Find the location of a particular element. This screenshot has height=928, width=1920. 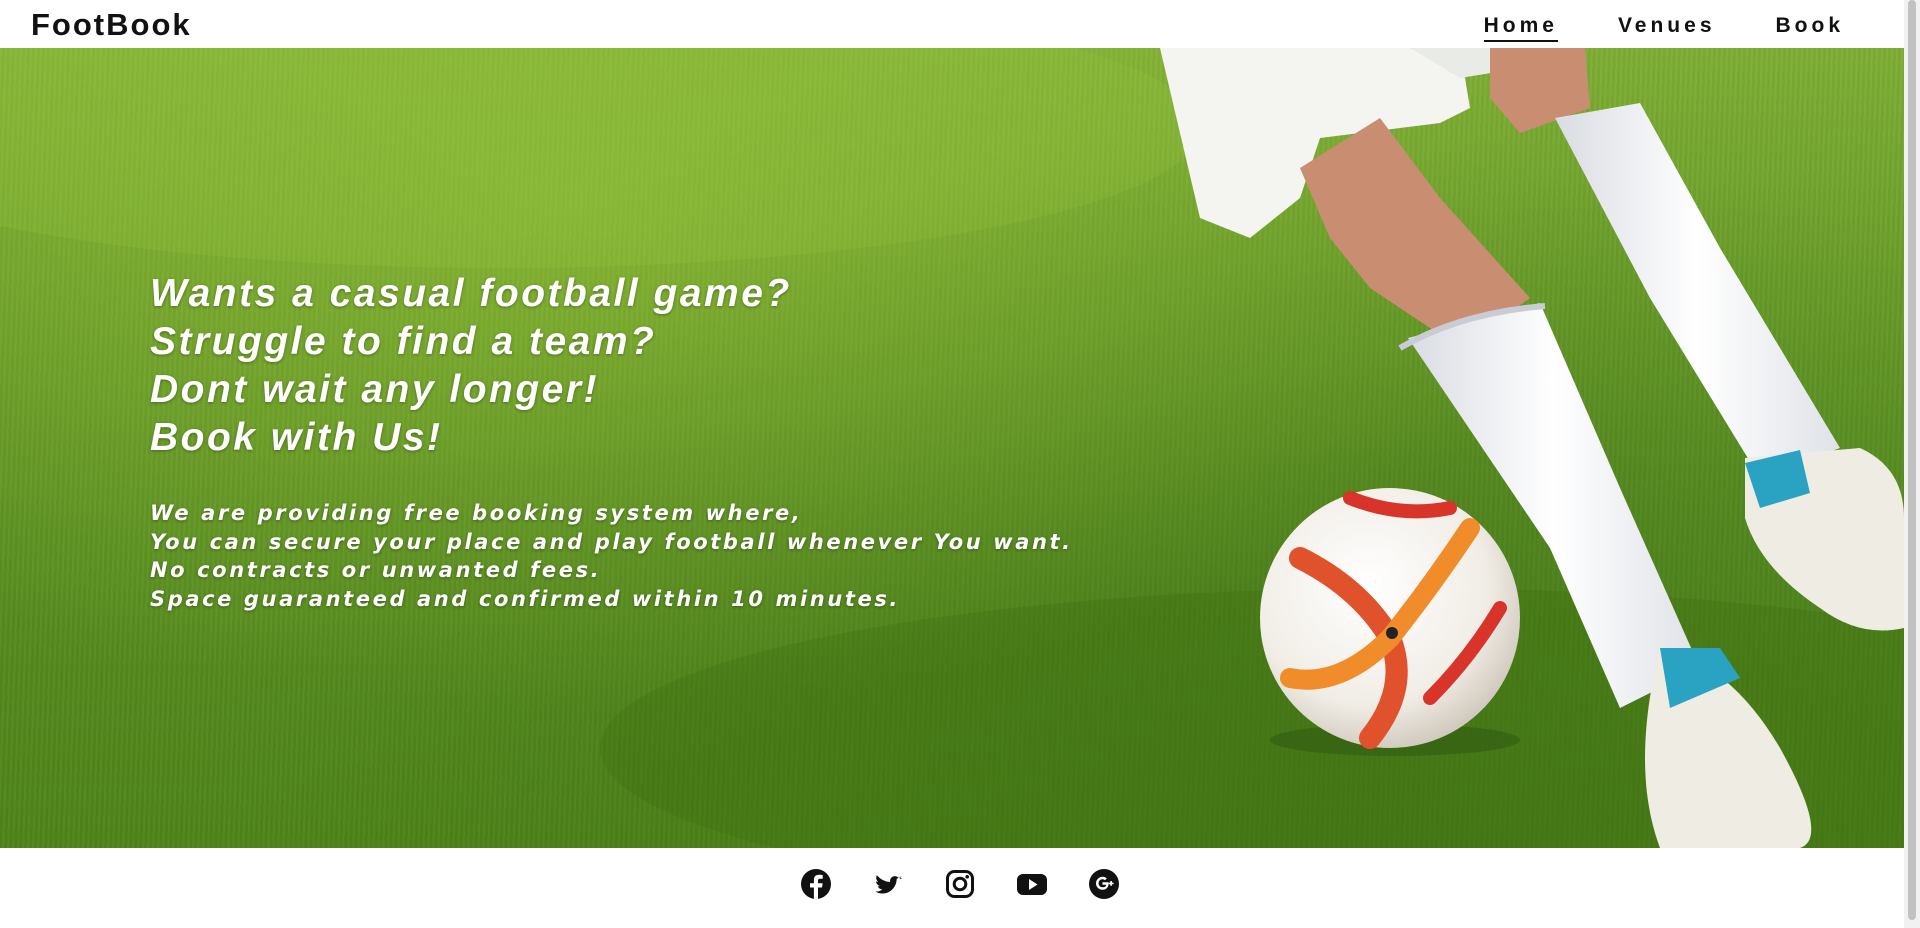

google-plus-icon is located at coordinates (1104, 884).